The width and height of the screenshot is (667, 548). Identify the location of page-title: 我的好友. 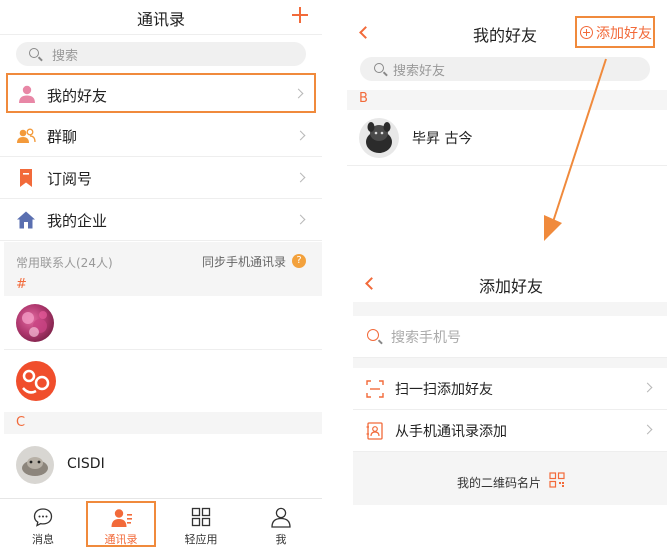
(505, 35).